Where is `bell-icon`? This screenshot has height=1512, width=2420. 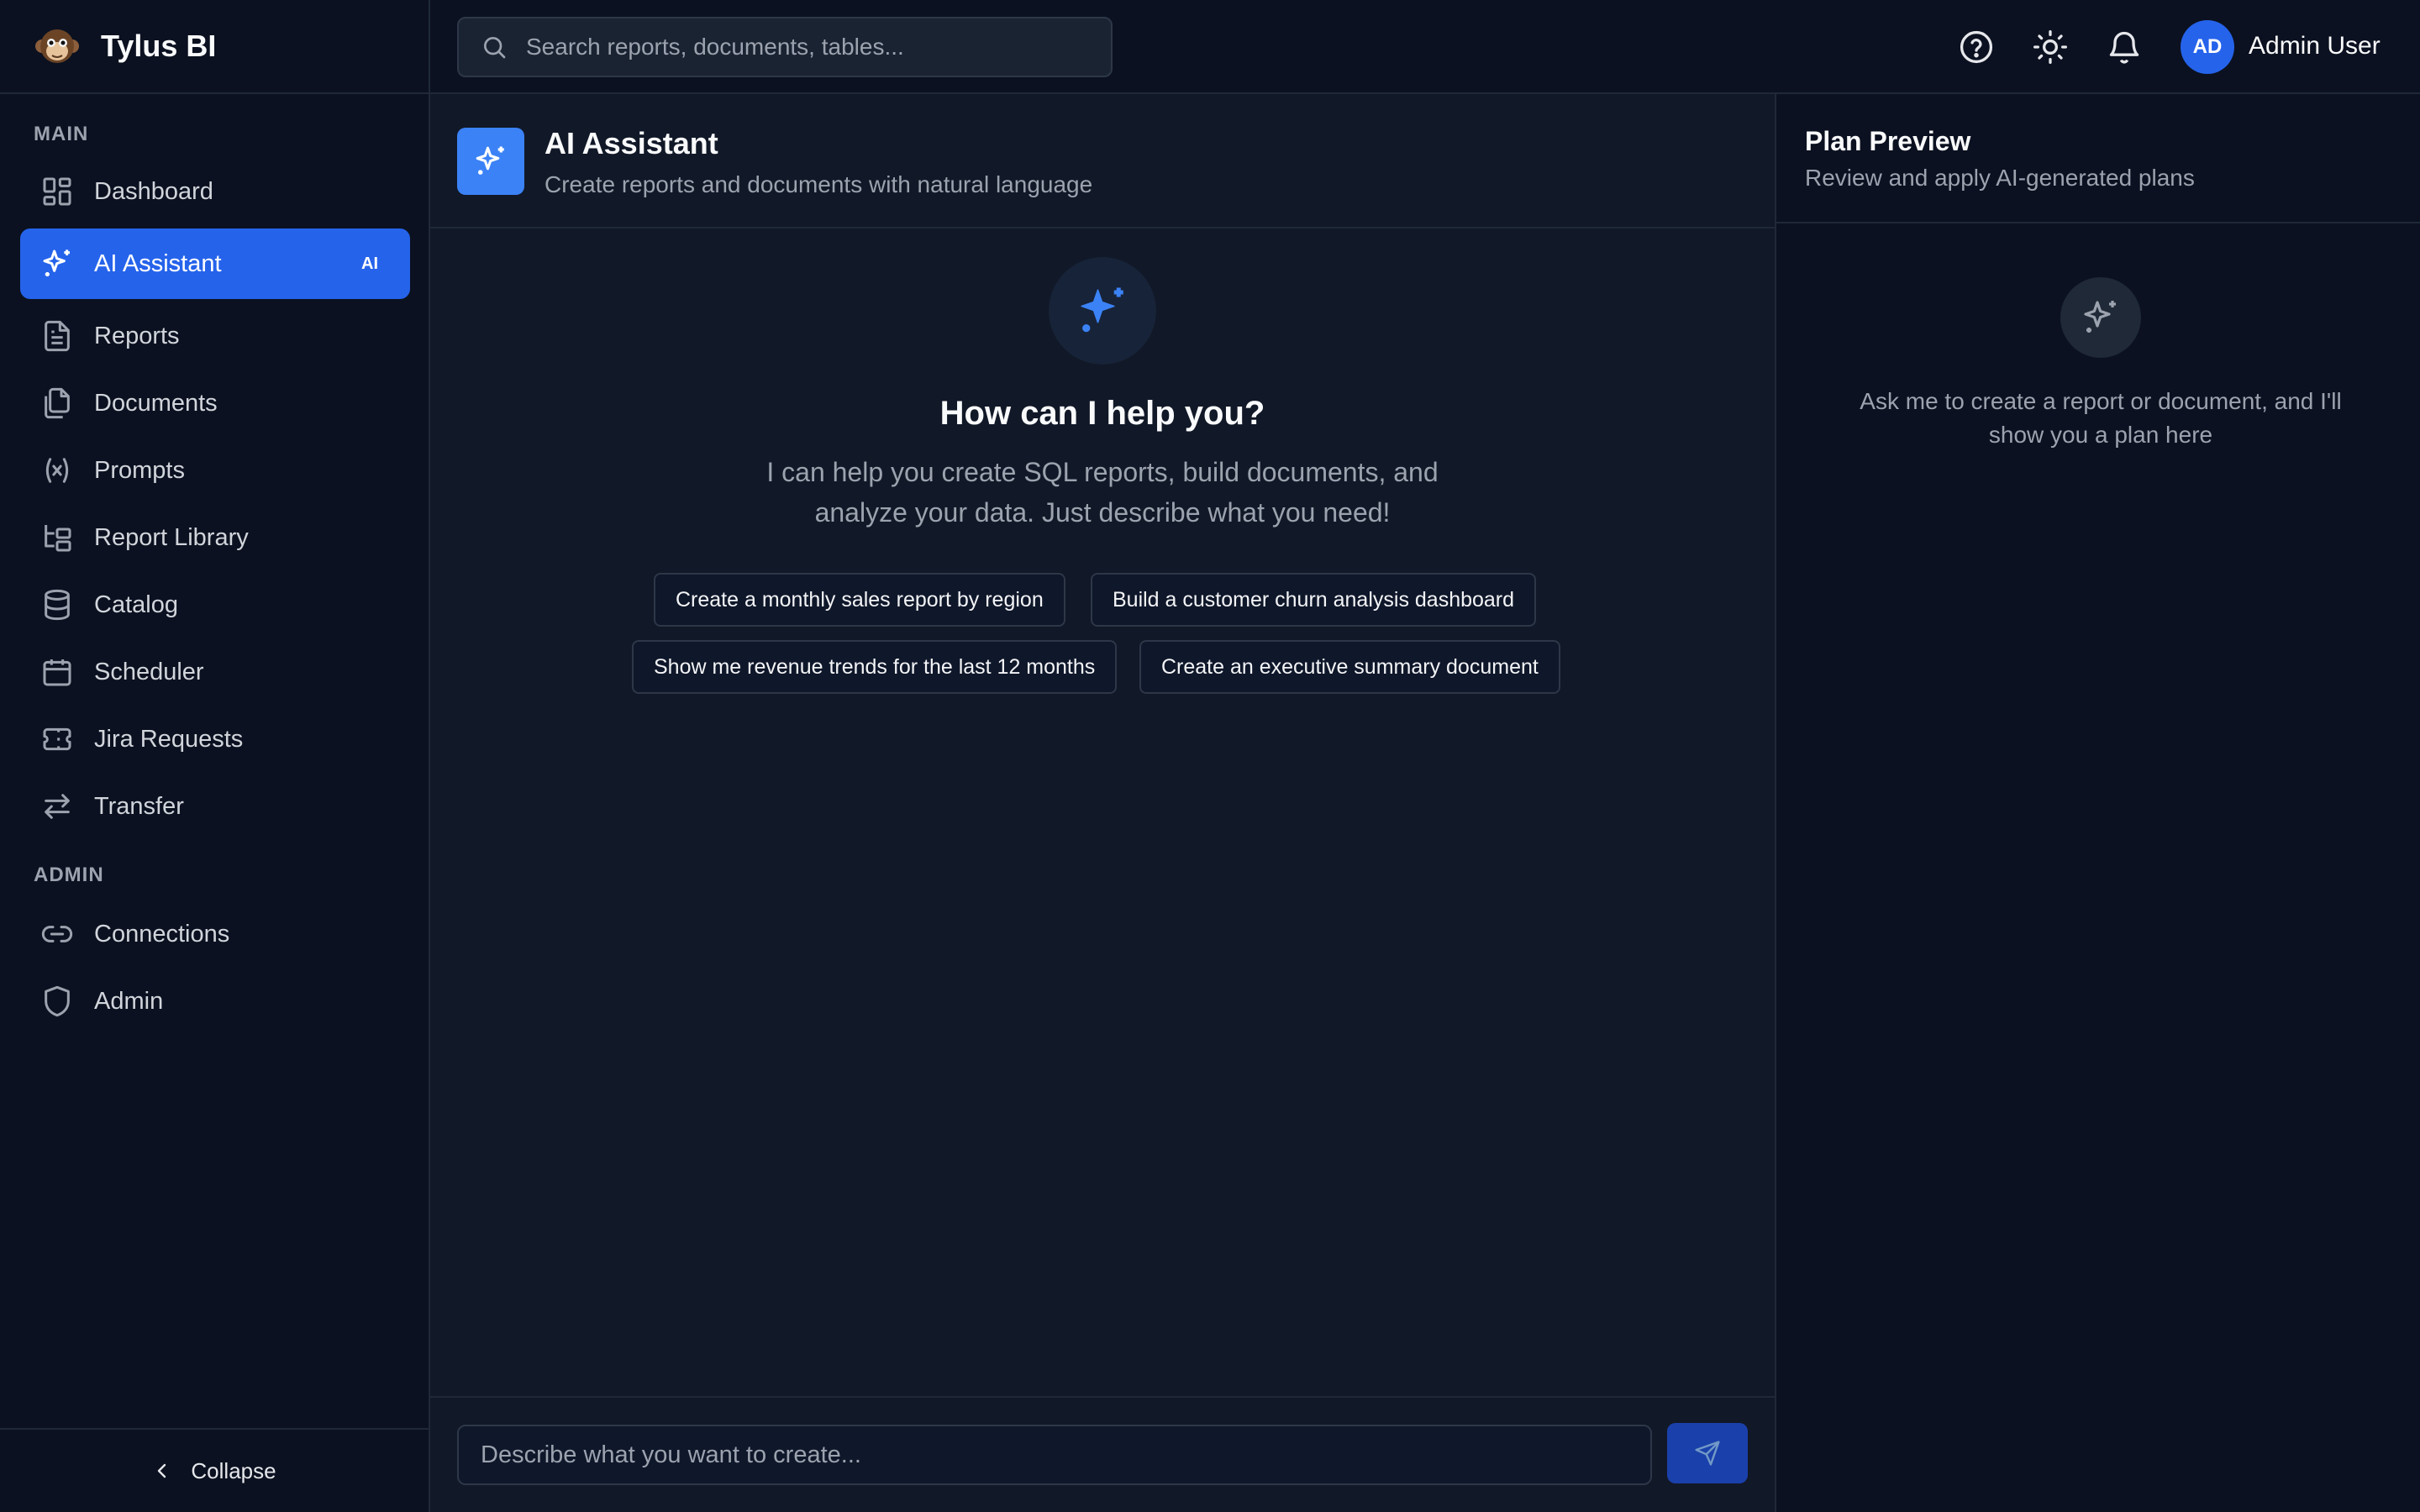 bell-icon is located at coordinates (2124, 47).